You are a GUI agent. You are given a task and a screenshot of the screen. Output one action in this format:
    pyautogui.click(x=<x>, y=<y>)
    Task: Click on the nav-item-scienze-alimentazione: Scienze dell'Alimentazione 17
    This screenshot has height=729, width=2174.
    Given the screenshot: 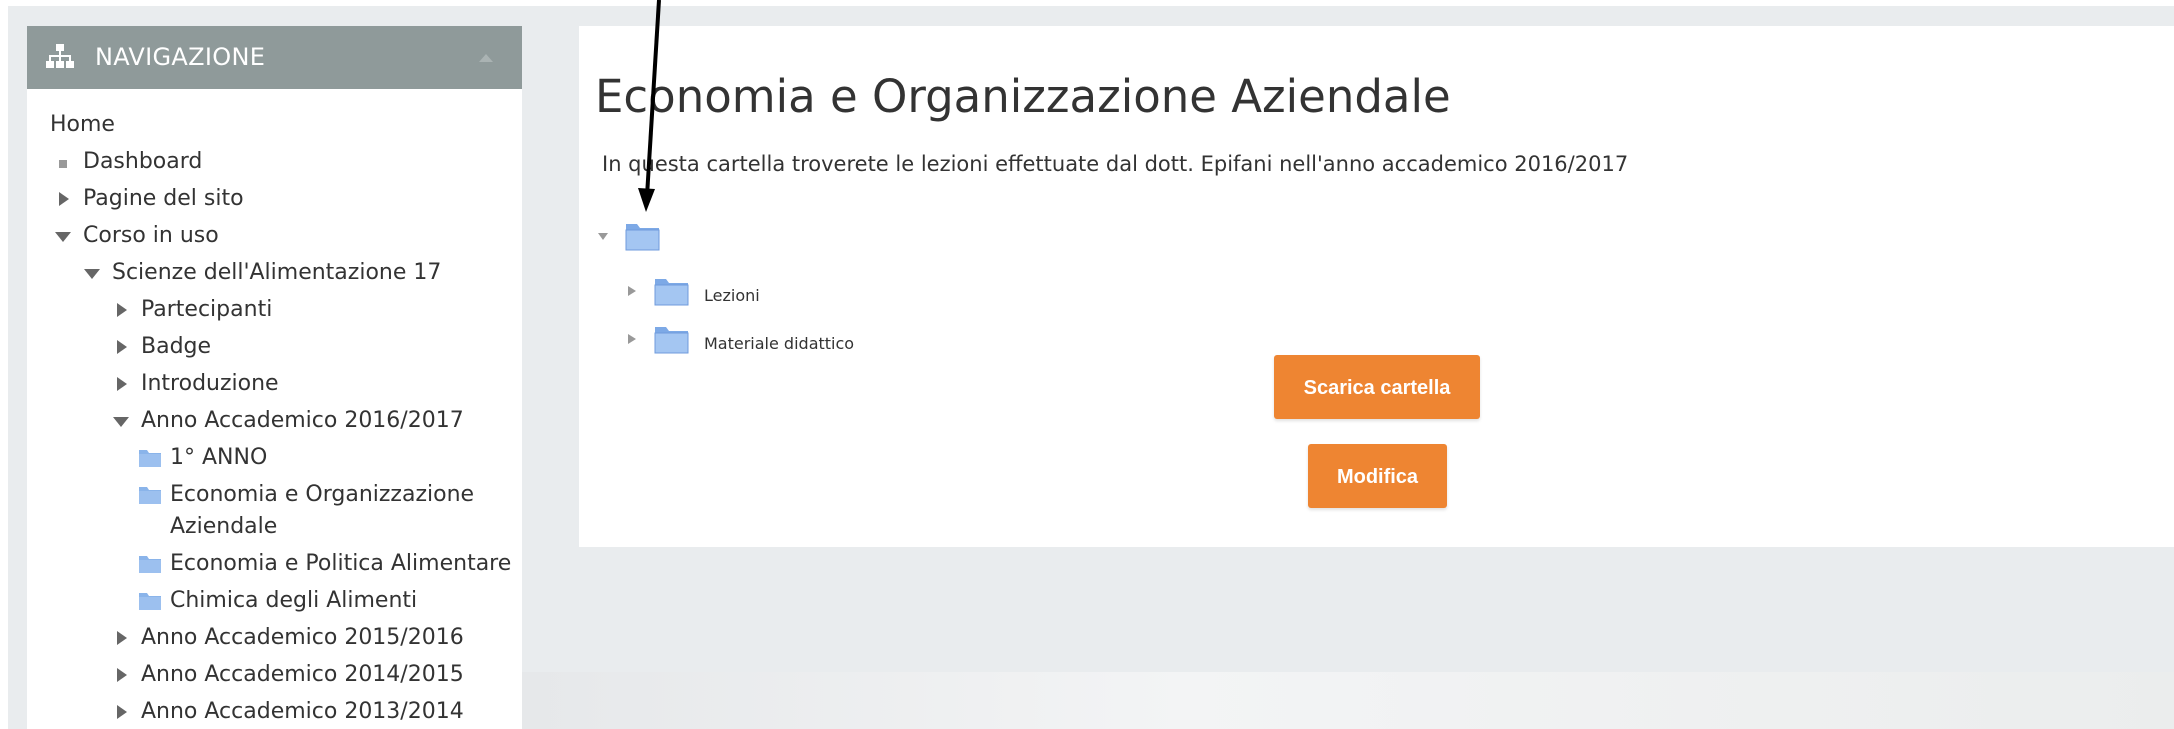 What is the action you would take?
    pyautogui.click(x=283, y=273)
    